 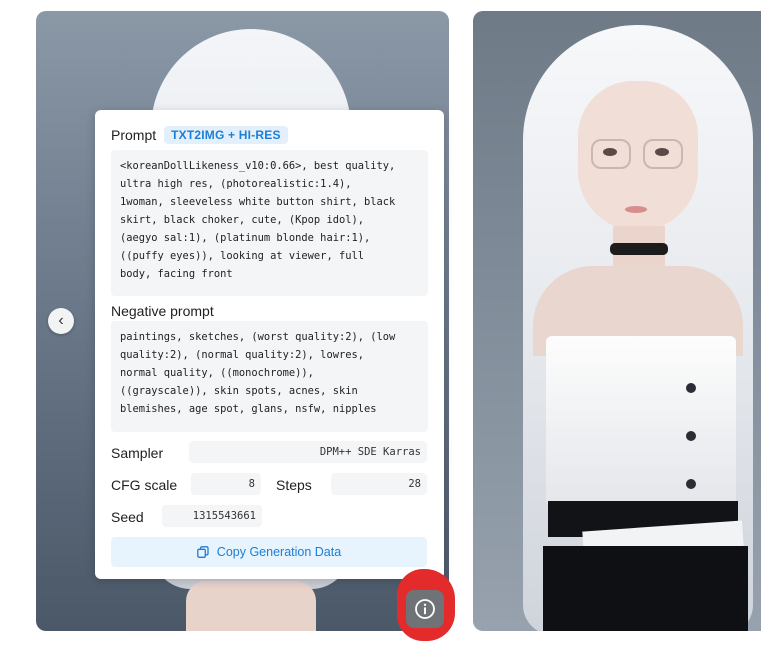 What do you see at coordinates (202, 552) in the screenshot?
I see `copy-icon` at bounding box center [202, 552].